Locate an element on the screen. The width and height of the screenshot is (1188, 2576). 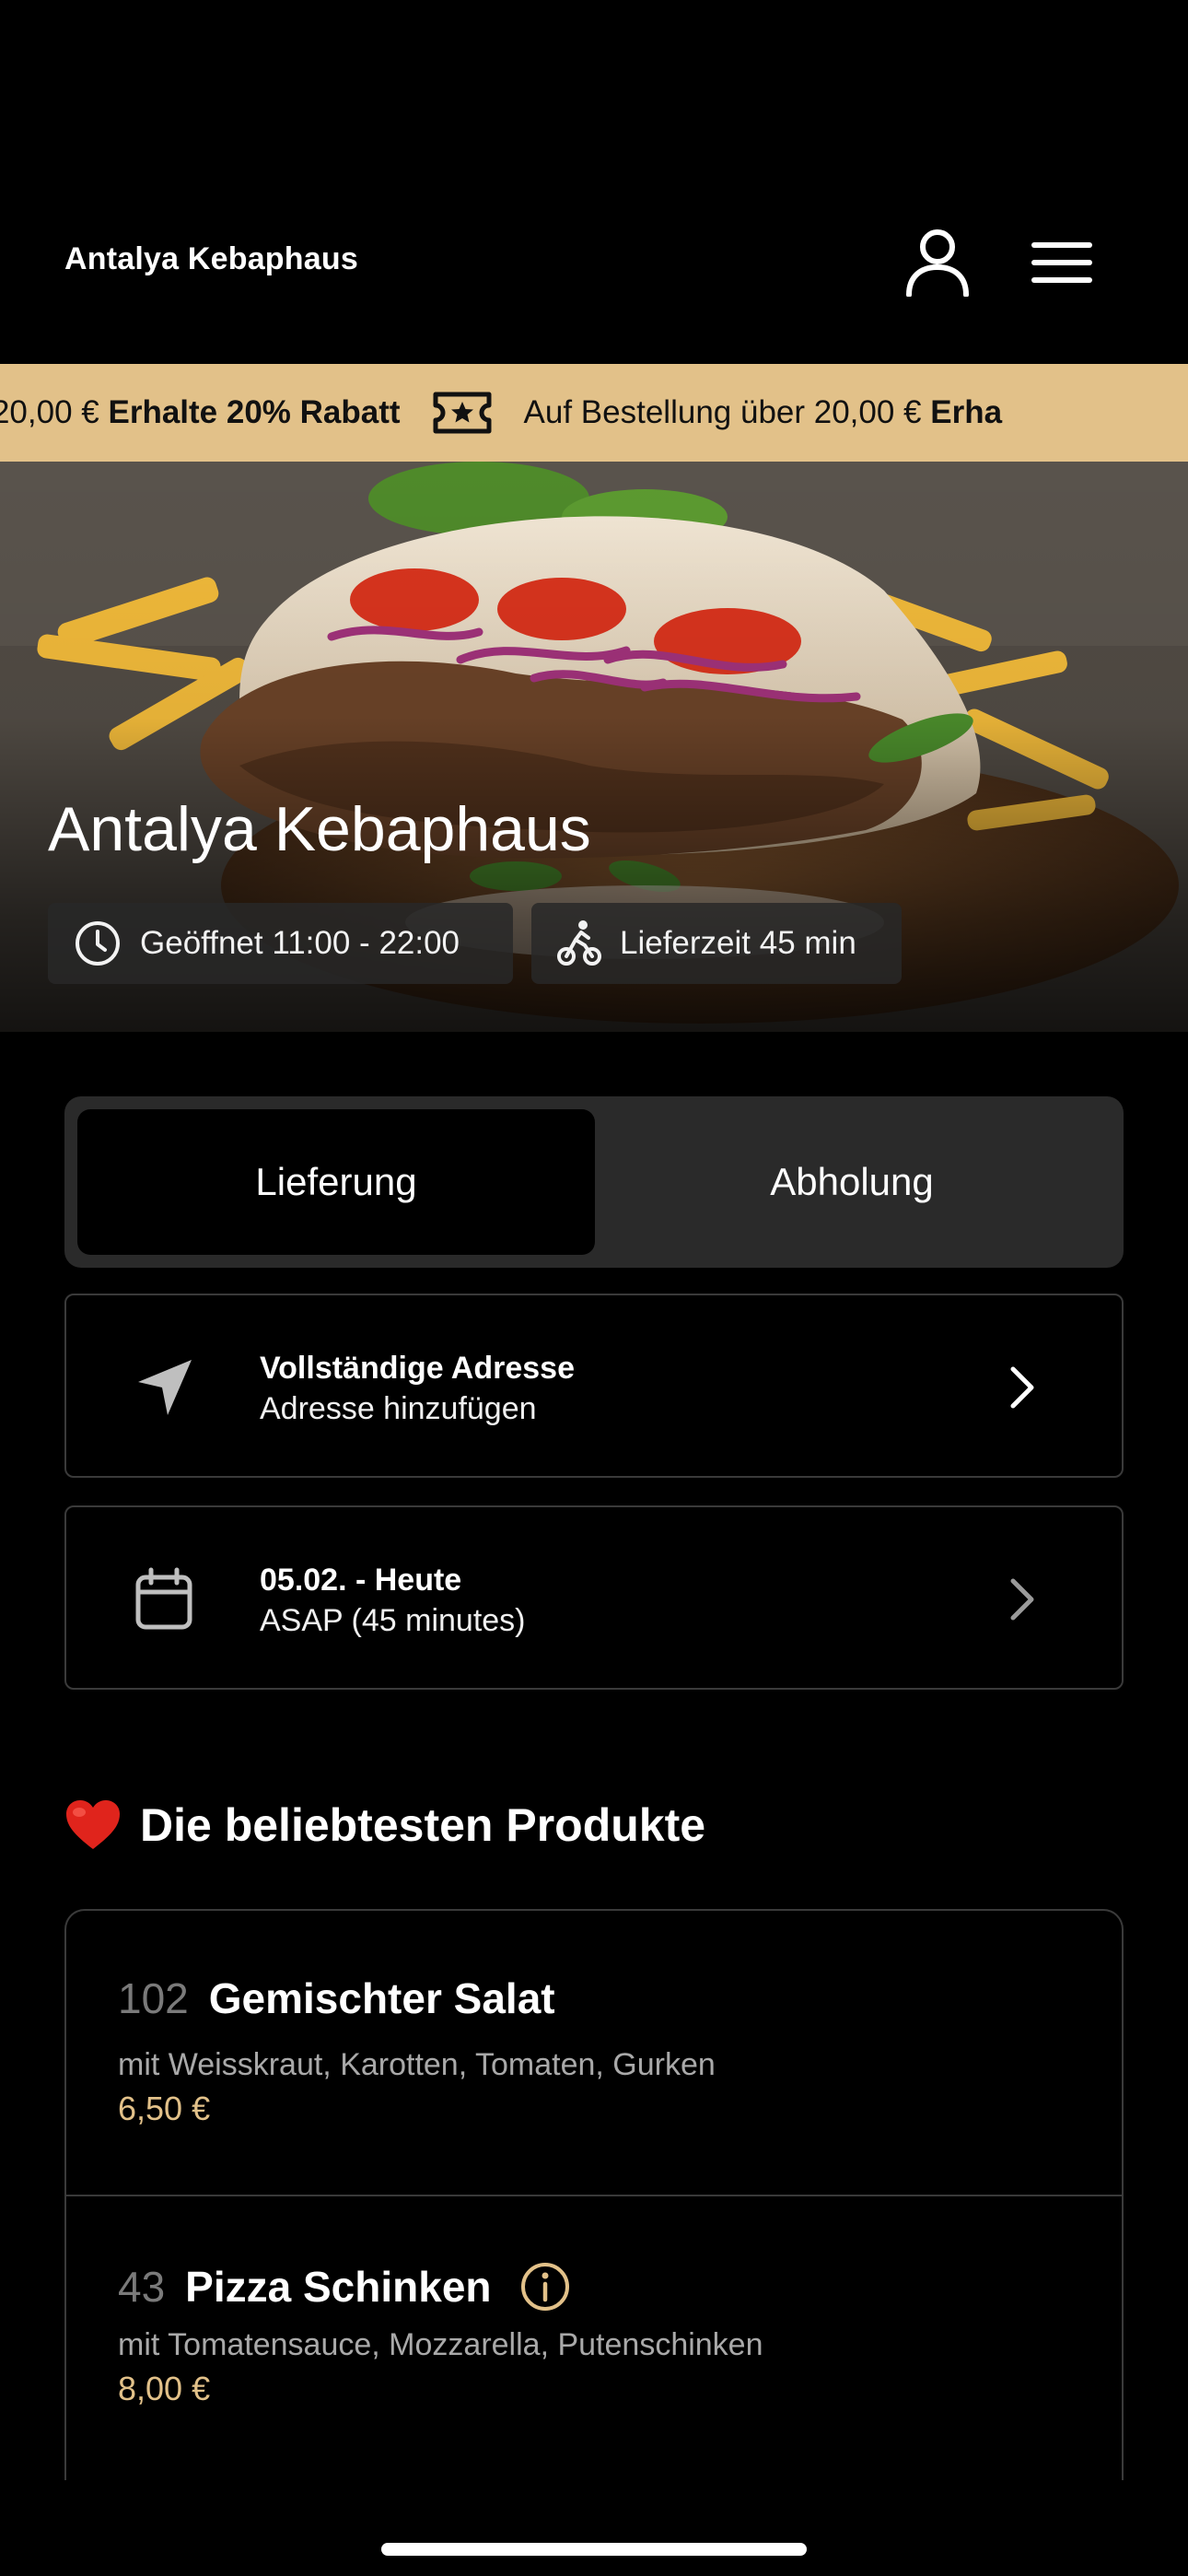
product-price: 6,50 € is located at coordinates (164, 2108).